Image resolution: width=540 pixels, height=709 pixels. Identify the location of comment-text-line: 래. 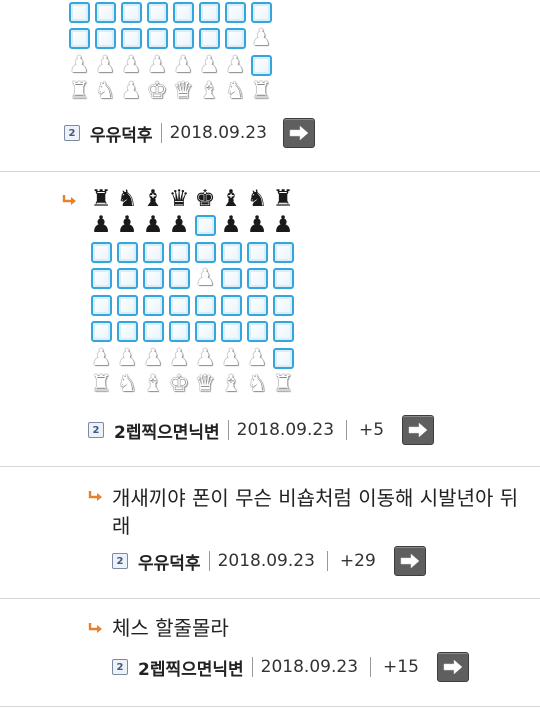
(121, 526).